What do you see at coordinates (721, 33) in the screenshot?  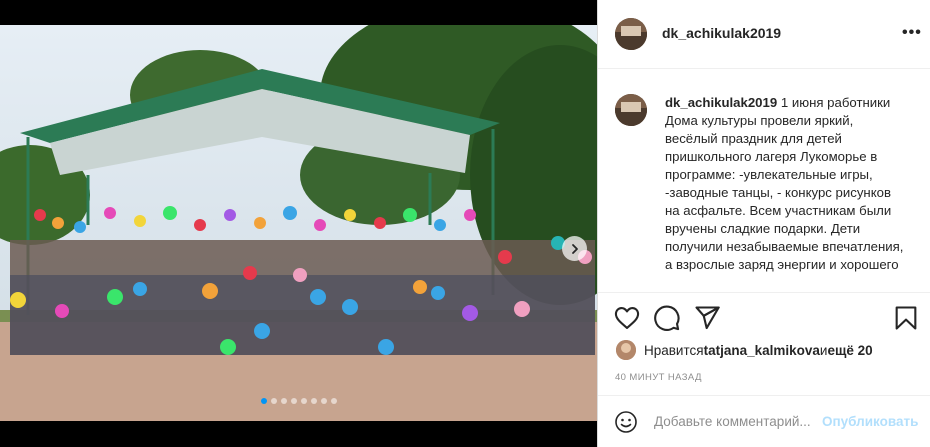 I see `post-username: dk_achikulak2019` at bounding box center [721, 33].